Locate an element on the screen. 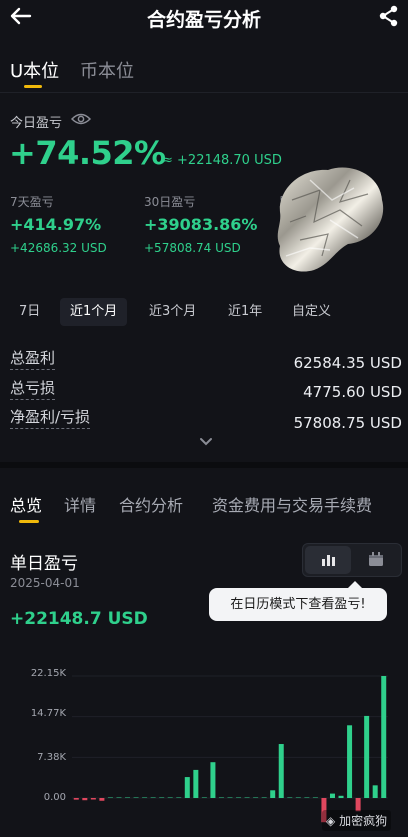  today-pnl-label: 今日盈亏 is located at coordinates (36, 123).